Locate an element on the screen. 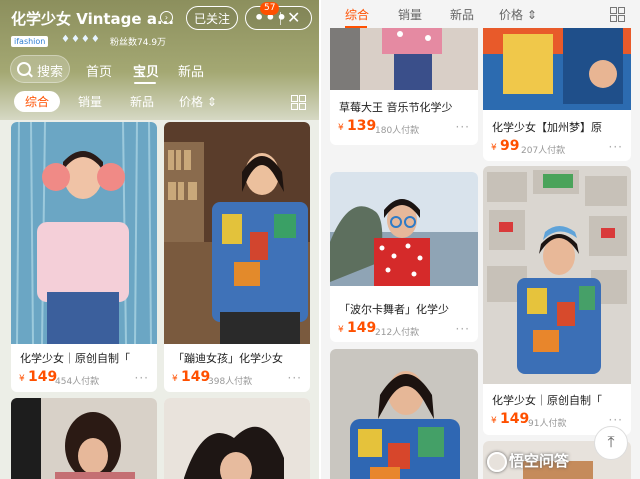  fans-count: 粉丝数74.9万 is located at coordinates (138, 43).